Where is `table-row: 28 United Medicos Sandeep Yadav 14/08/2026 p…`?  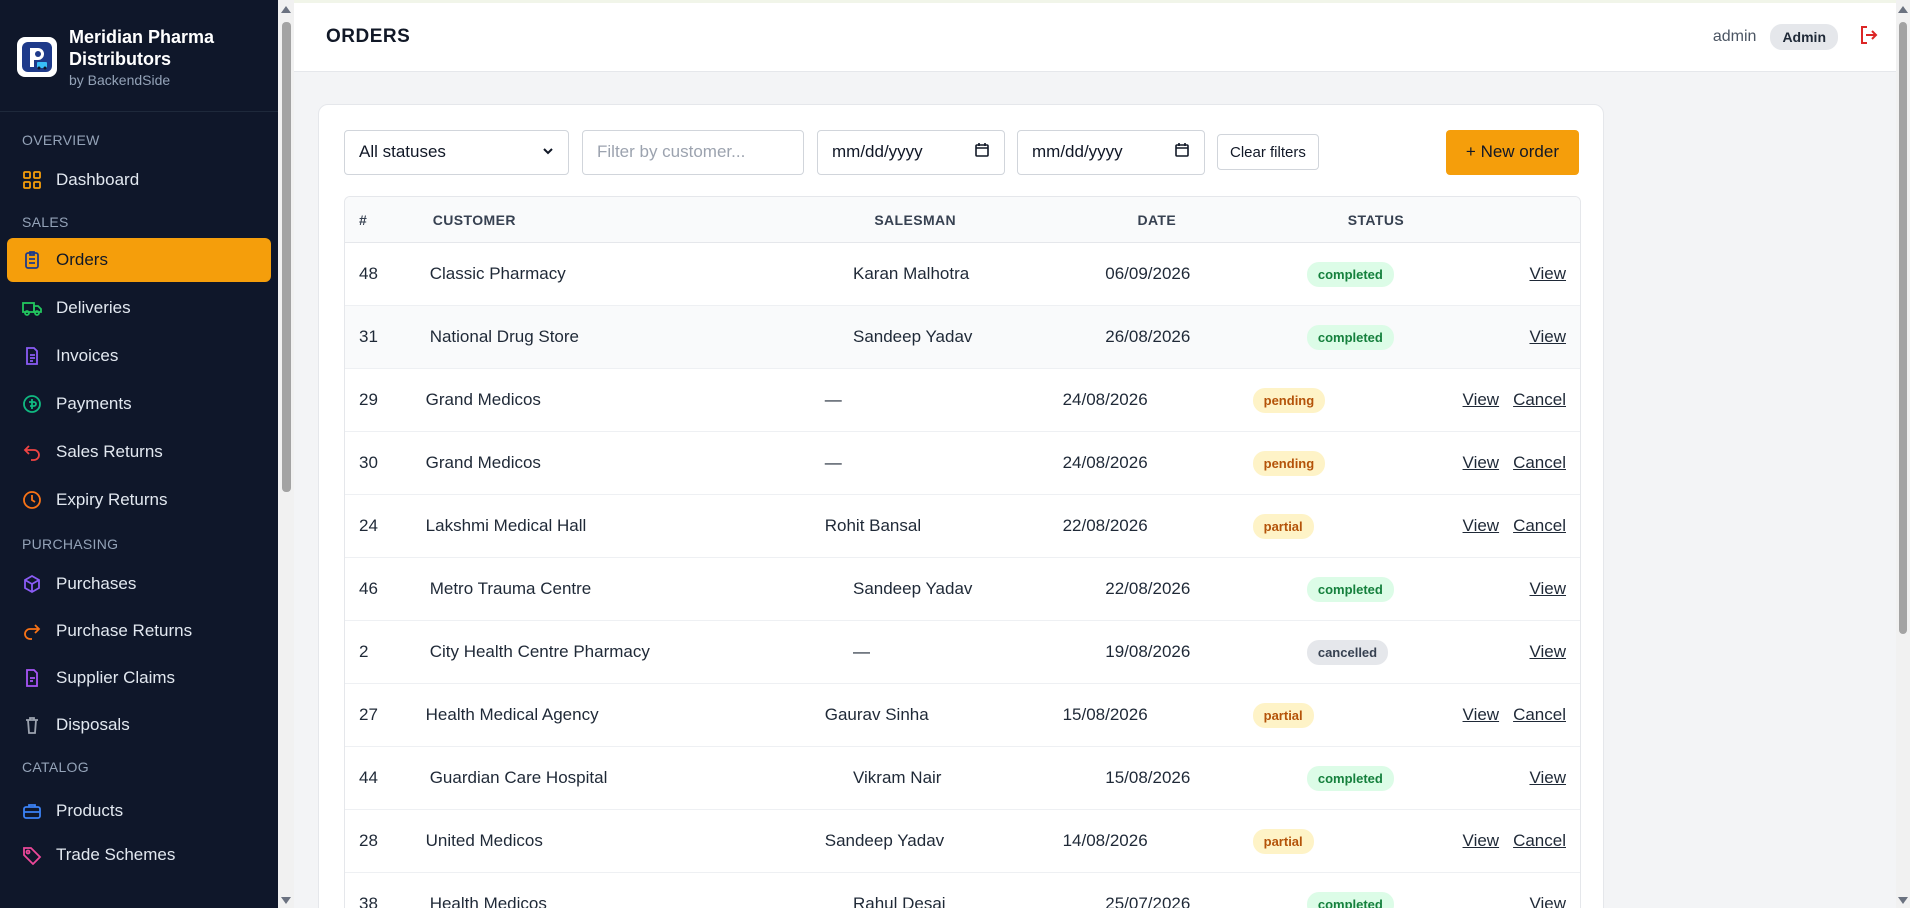
table-row: 28 United Medicos Sandeep Yadav 14/08/2026 p… is located at coordinates (962, 841).